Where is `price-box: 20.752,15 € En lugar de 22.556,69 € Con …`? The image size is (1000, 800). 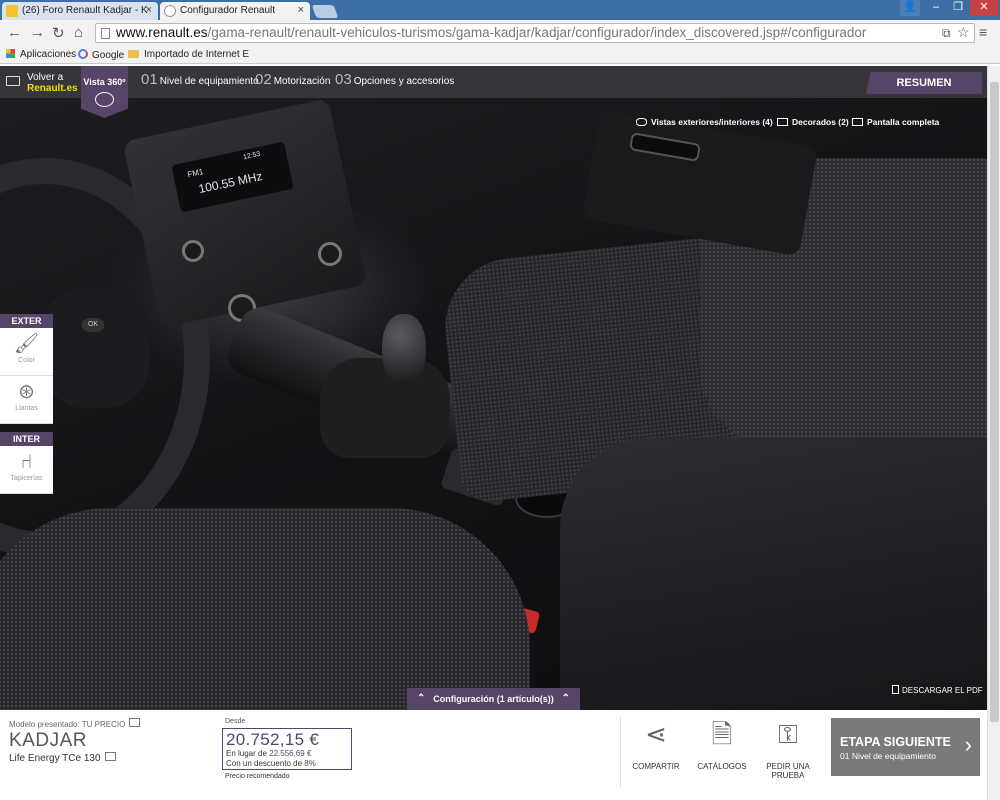 price-box: 20.752,15 € En lugar de 22.556,69 € Con … is located at coordinates (287, 749).